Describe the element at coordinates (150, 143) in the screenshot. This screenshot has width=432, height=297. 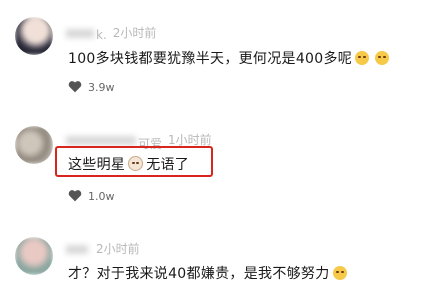
I see `username: 可爱` at that location.